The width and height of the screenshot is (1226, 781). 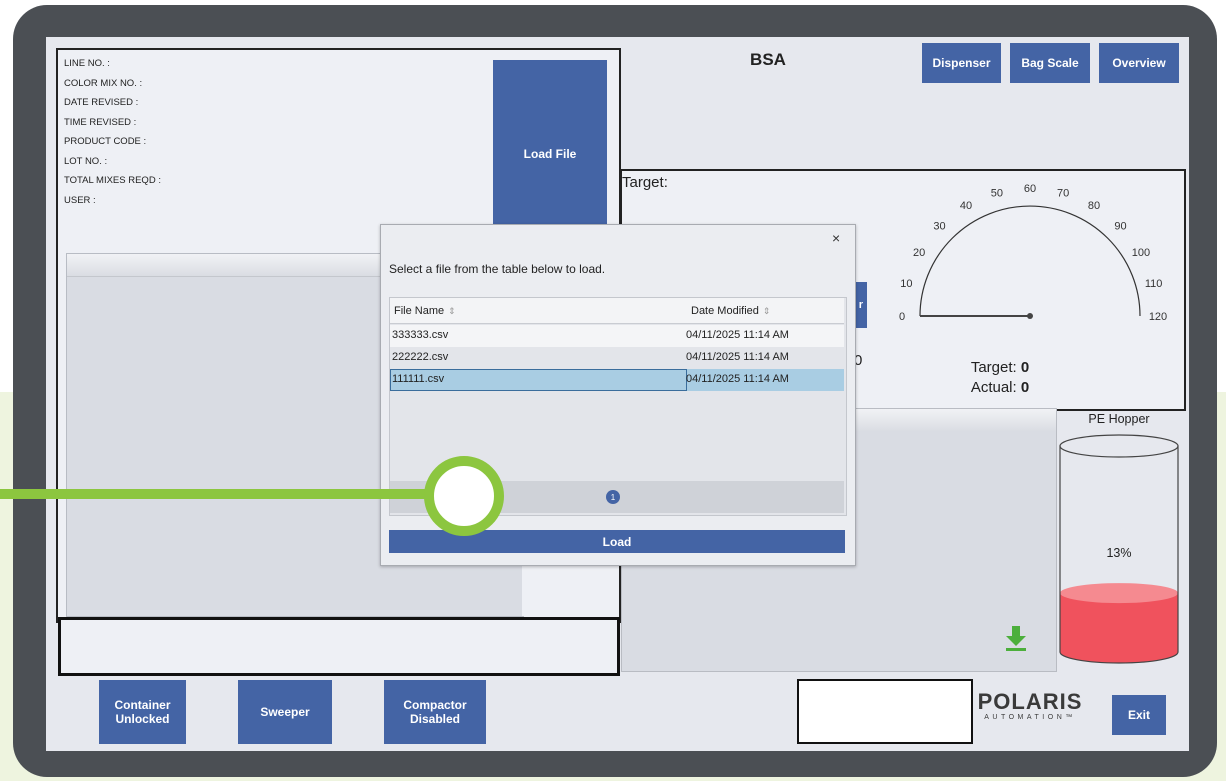 I want to click on file-name-cell: 333333.csv, so click(x=420, y=335).